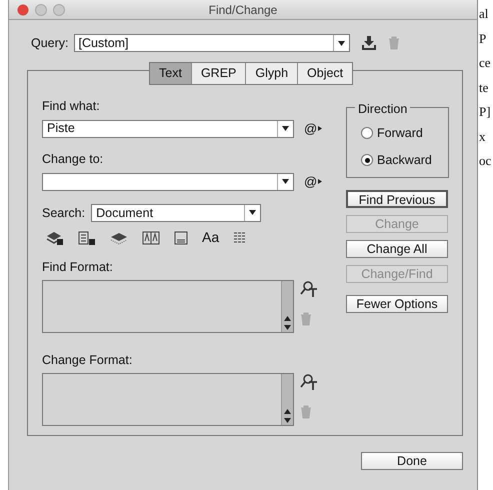 The height and width of the screenshot is (490, 493). What do you see at coordinates (71, 106) in the screenshot?
I see `find-what-label: Find what:` at bounding box center [71, 106].